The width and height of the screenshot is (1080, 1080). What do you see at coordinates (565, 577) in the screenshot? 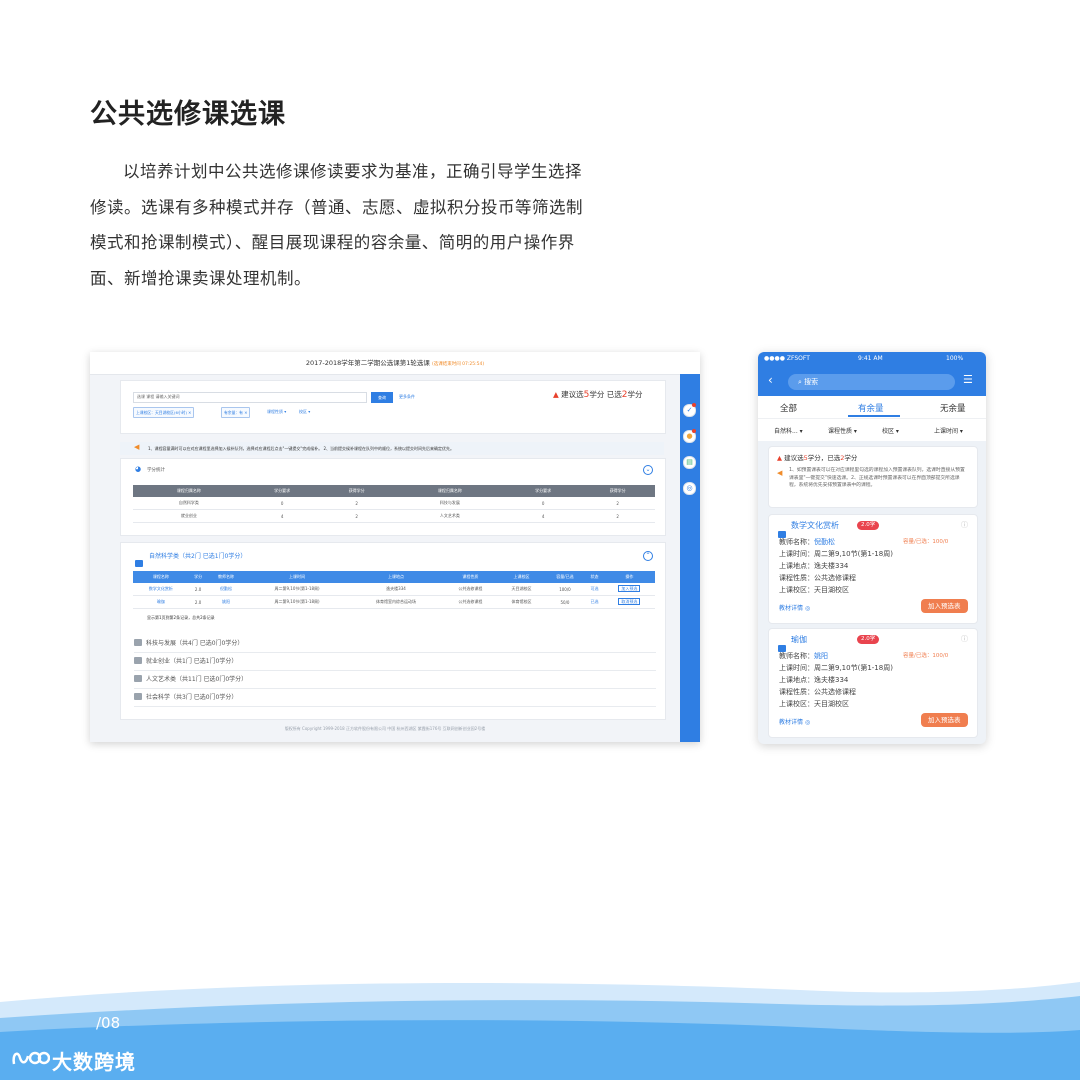
I see `col-header: 容量/已选` at bounding box center [565, 577].